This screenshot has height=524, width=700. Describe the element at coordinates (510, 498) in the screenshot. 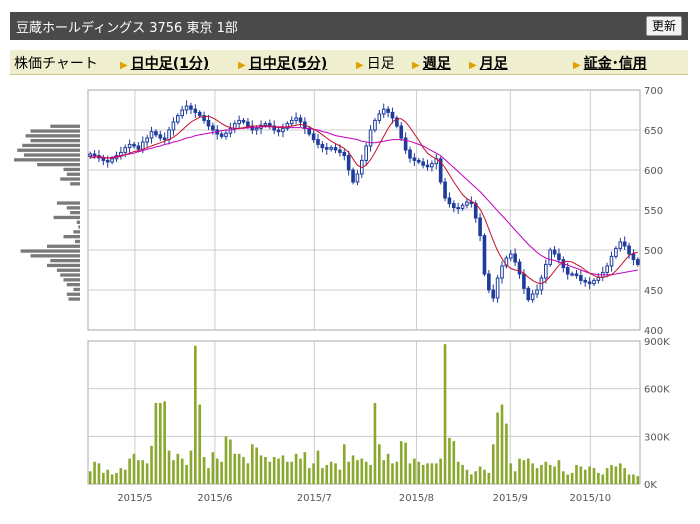

I see `x-tick-label: 2015/9` at that location.